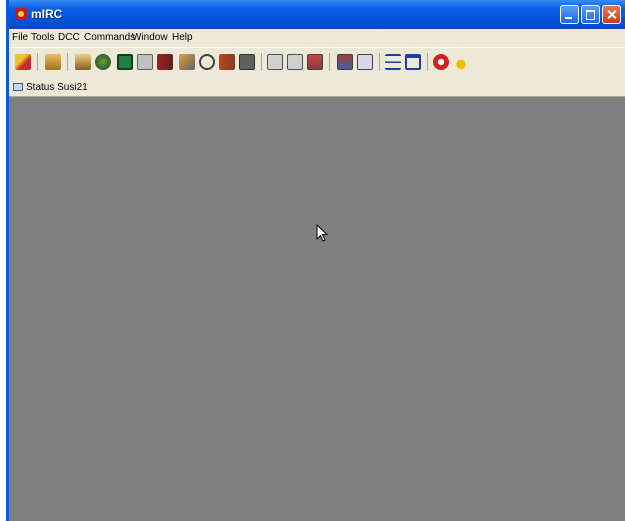 Image resolution: width=625 pixels, height=521 pixels. What do you see at coordinates (295, 62) in the screenshot?
I see `script-icon` at bounding box center [295, 62].